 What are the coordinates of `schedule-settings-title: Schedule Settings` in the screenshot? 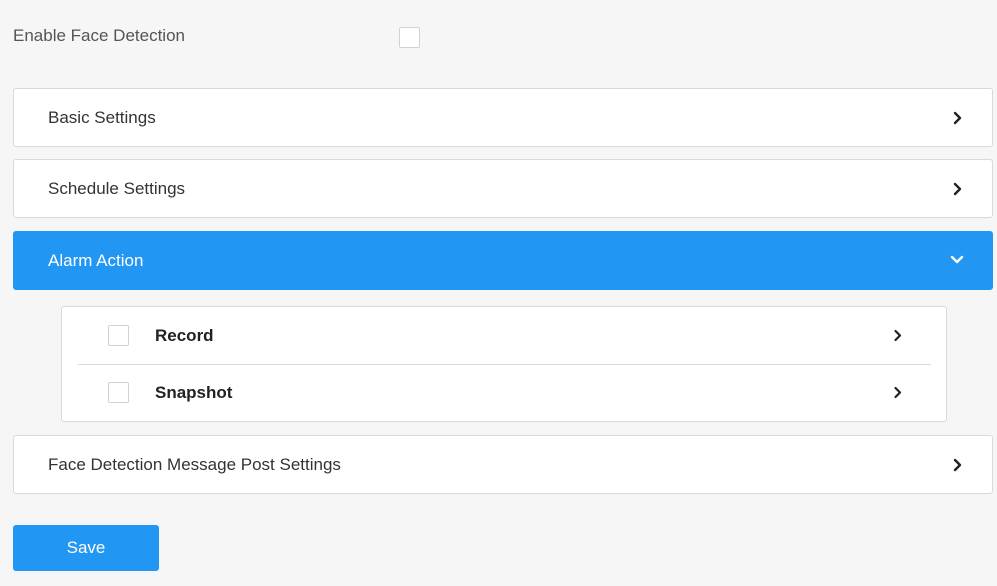 It's located at (117, 188).